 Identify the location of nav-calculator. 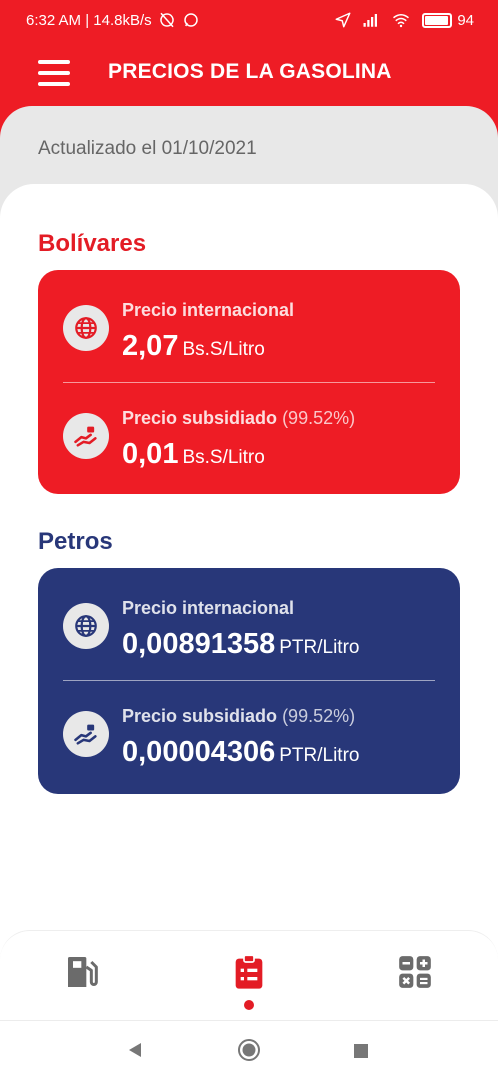
(415, 972).